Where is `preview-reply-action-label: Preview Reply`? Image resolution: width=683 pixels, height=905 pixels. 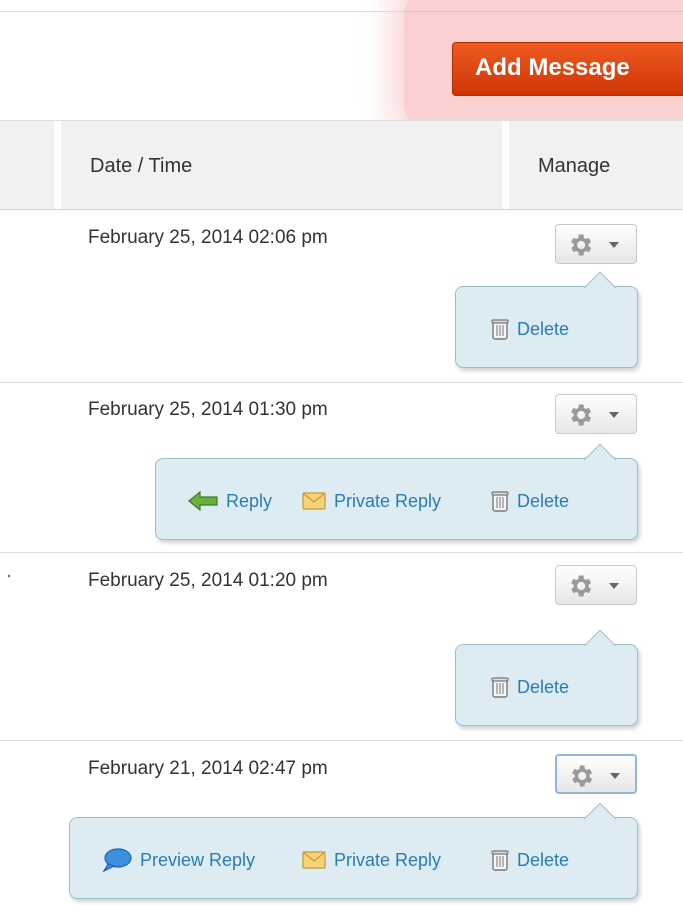
preview-reply-action-label: Preview Reply is located at coordinates (198, 859).